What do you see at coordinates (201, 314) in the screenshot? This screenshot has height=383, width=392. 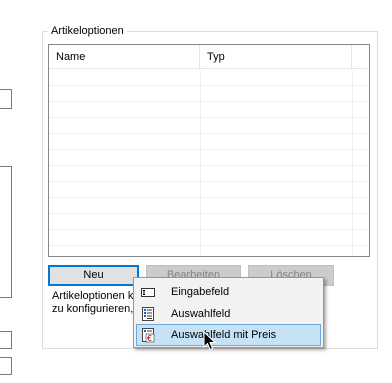 I see `menu-item-label: Auswahlfeld` at bounding box center [201, 314].